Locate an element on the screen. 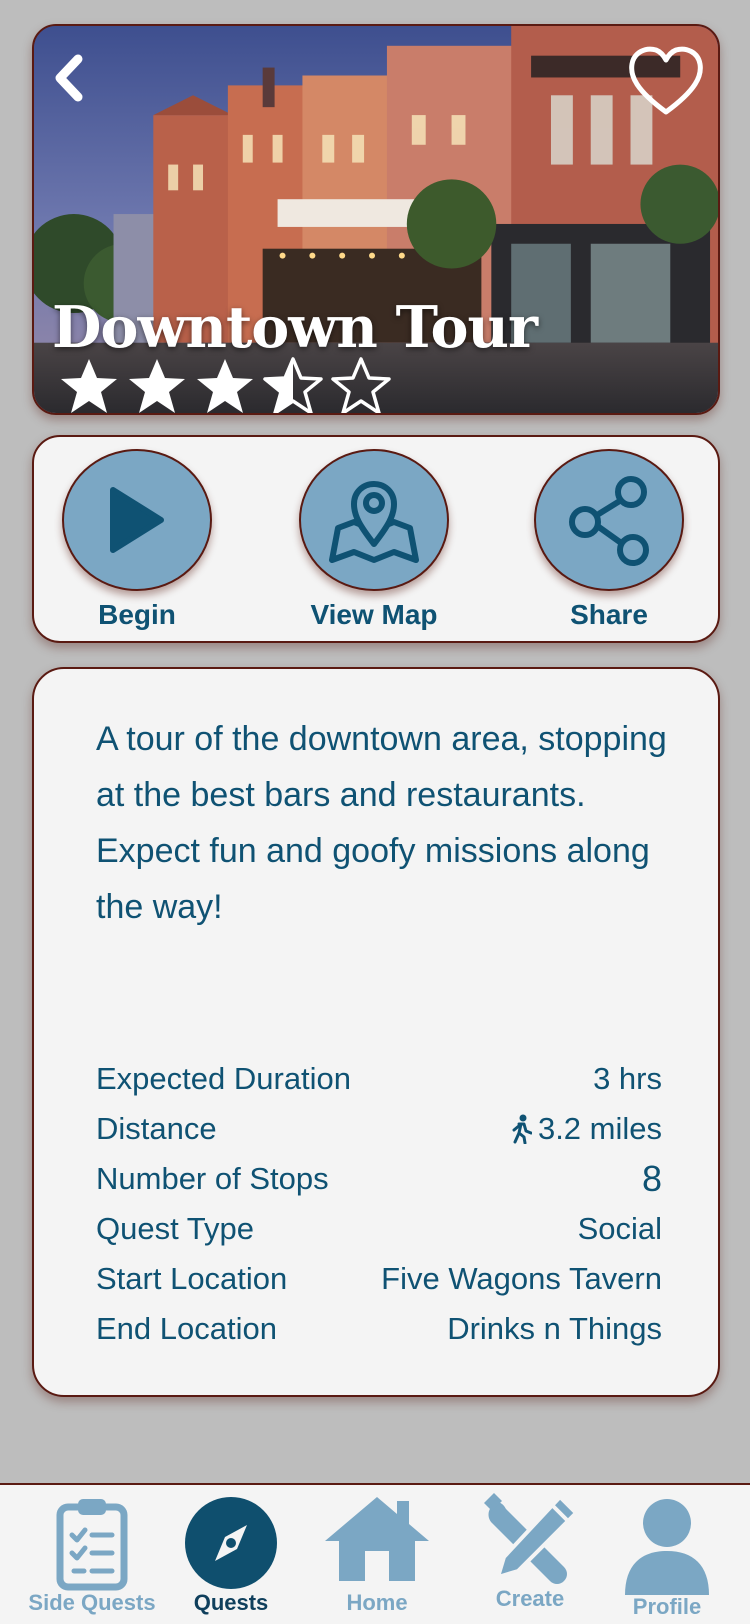 This screenshot has height=1624, width=750. info-label: Number of Stops is located at coordinates (212, 1178).